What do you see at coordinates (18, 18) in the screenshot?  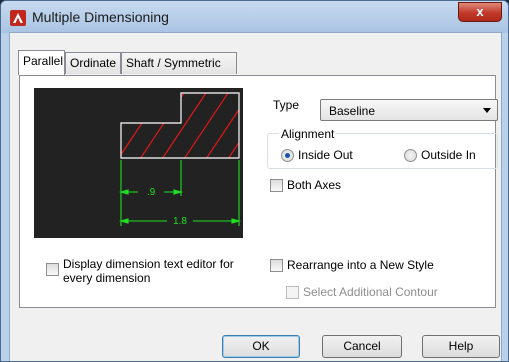 I see `autocad-app-icon` at bounding box center [18, 18].